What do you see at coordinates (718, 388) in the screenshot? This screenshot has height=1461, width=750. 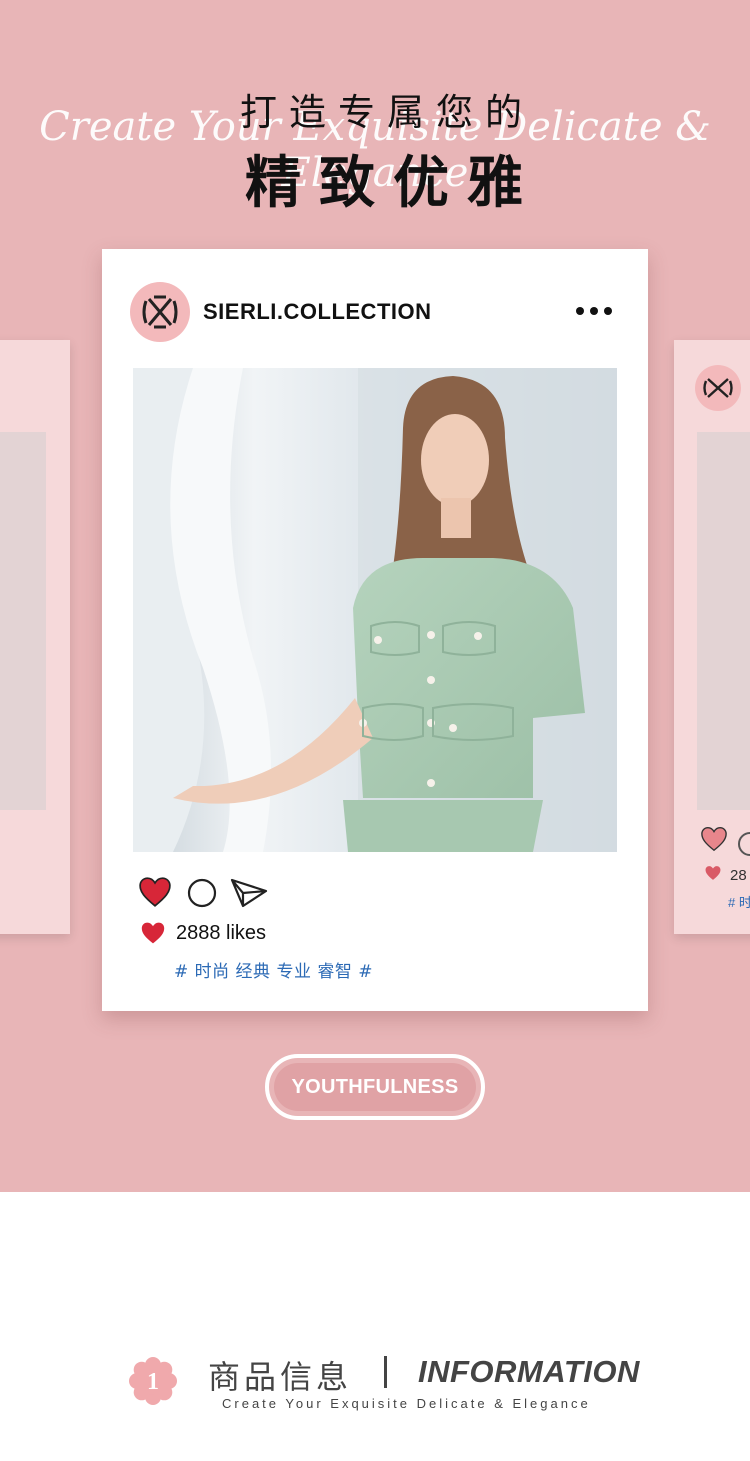 I see `side-card-right-avatar` at bounding box center [718, 388].